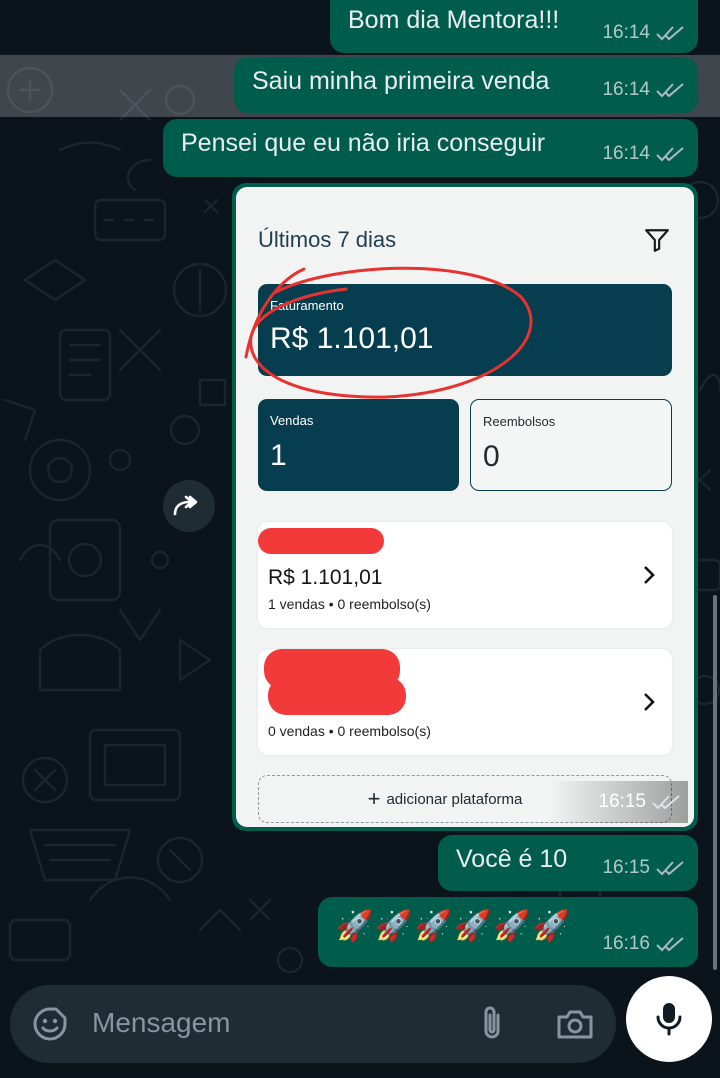 The image size is (720, 1078). What do you see at coordinates (327, 239) in the screenshot?
I see `period-title: Últimos 7 dias` at bounding box center [327, 239].